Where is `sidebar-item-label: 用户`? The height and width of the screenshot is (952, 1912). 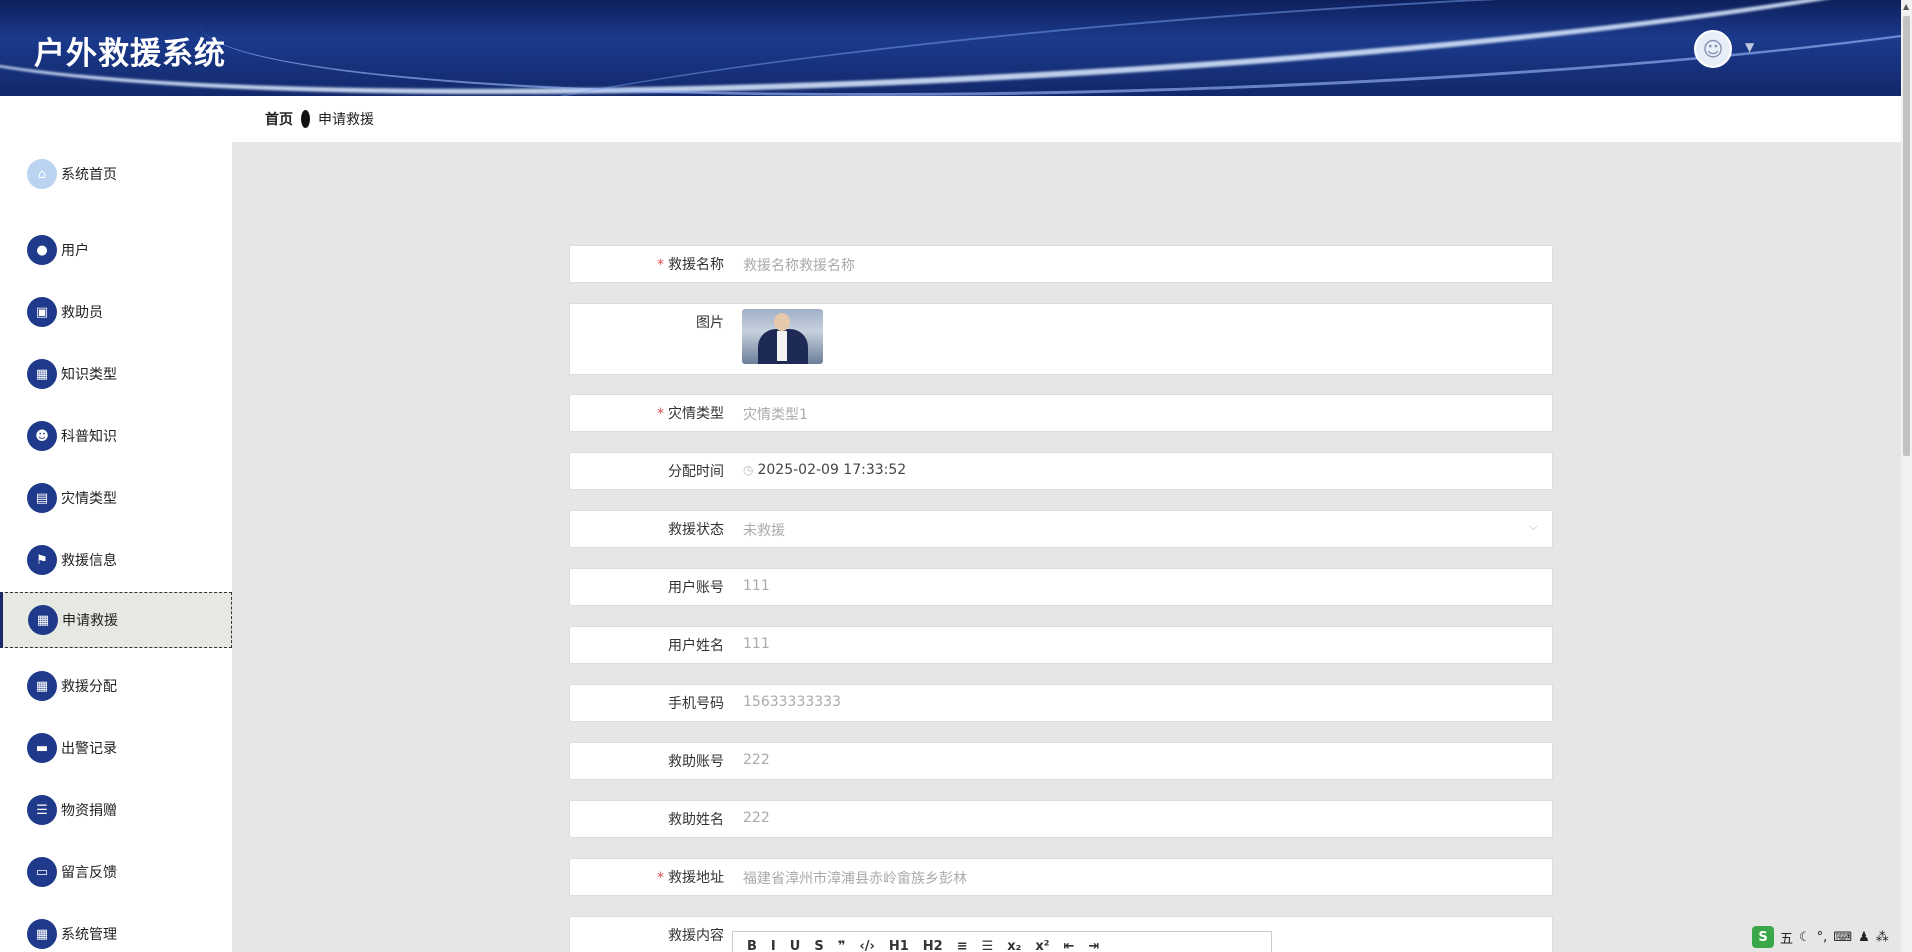 sidebar-item-label: 用户 is located at coordinates (75, 251).